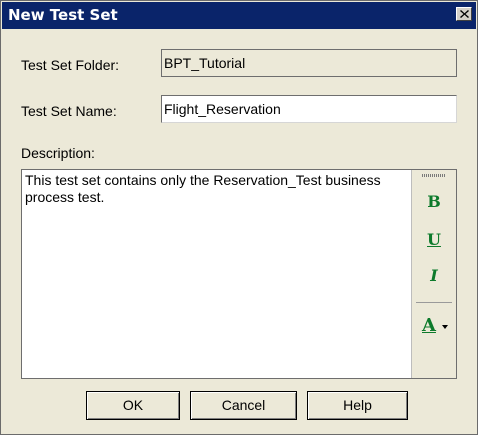 The image size is (478, 435). I want to click on close-button, so click(464, 14).